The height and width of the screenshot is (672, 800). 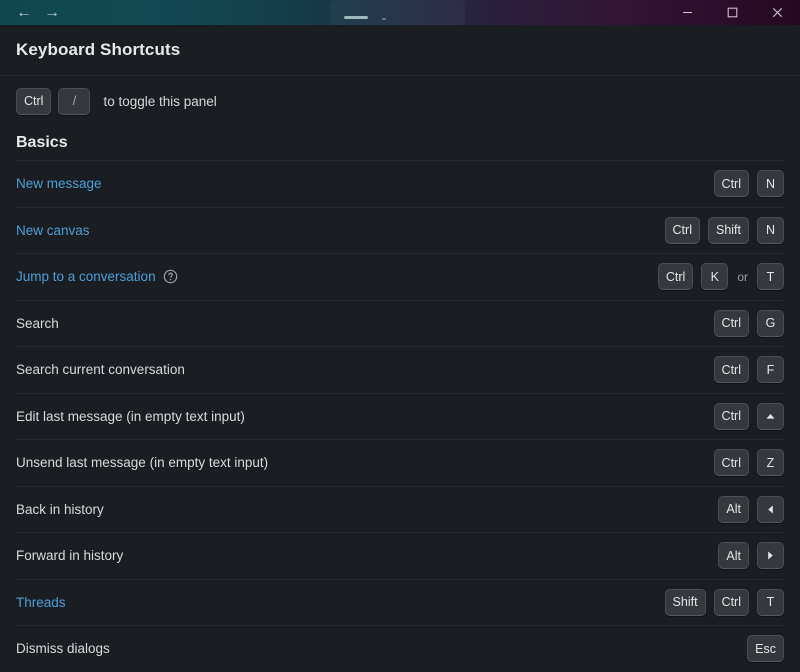 I want to click on shortcut-row: Search current conversation Ctrl F, so click(x=400, y=369).